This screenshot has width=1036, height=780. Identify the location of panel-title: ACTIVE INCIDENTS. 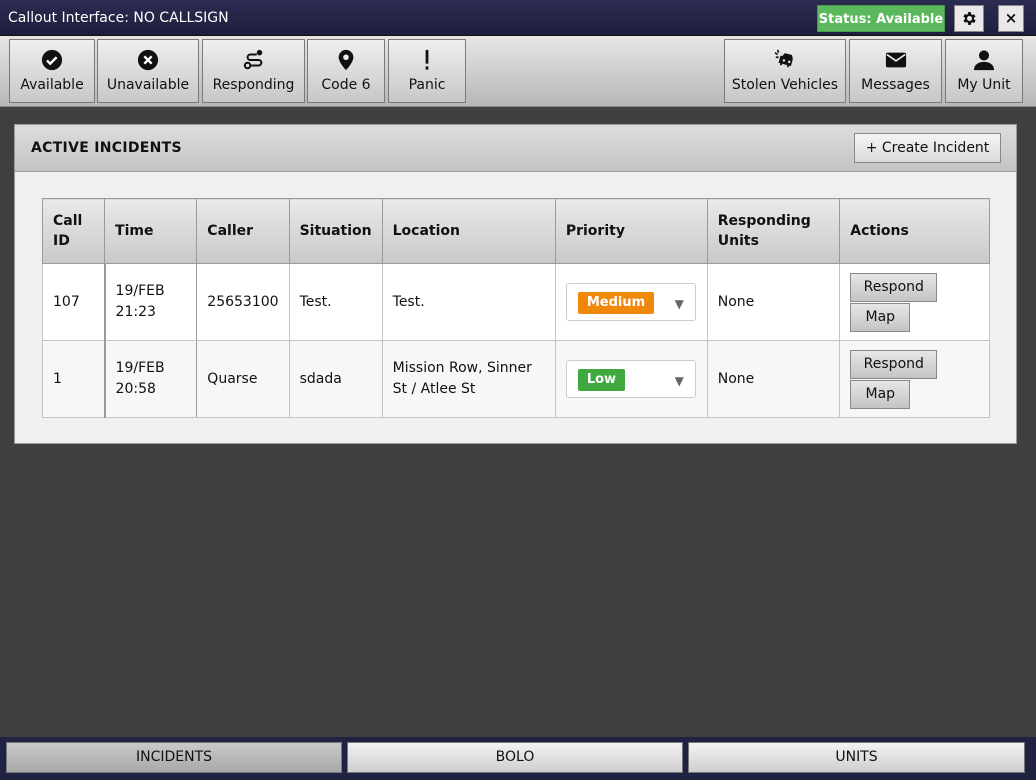
(106, 148).